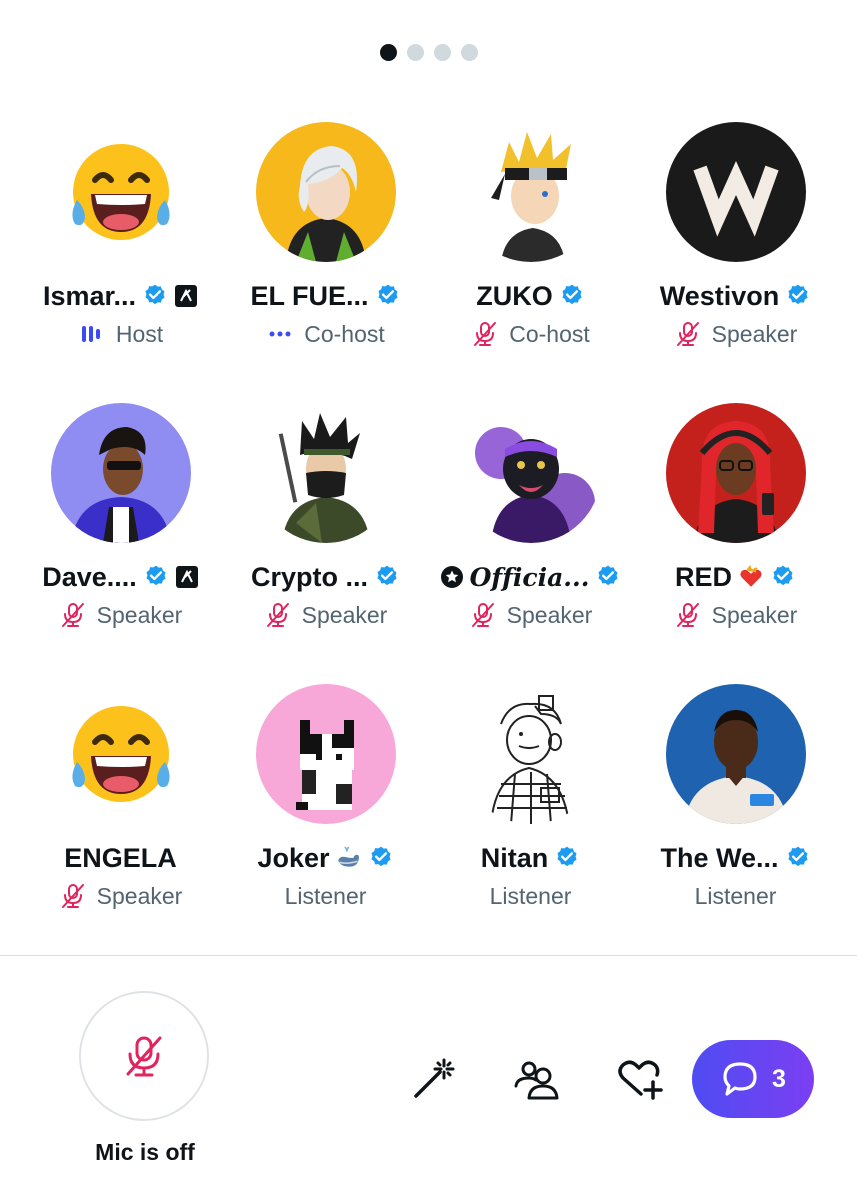 This screenshot has height=1200, width=857. I want to click on participant-name: Joker, so click(293, 857).